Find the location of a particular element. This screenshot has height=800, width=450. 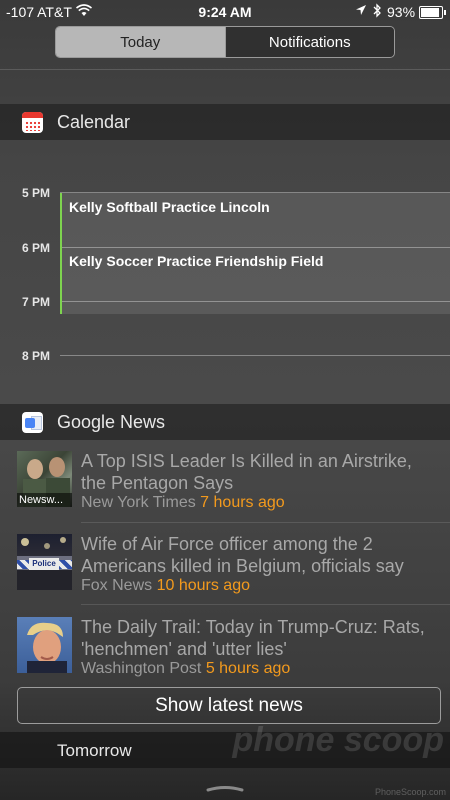

google-news-app-icon is located at coordinates (32, 422).